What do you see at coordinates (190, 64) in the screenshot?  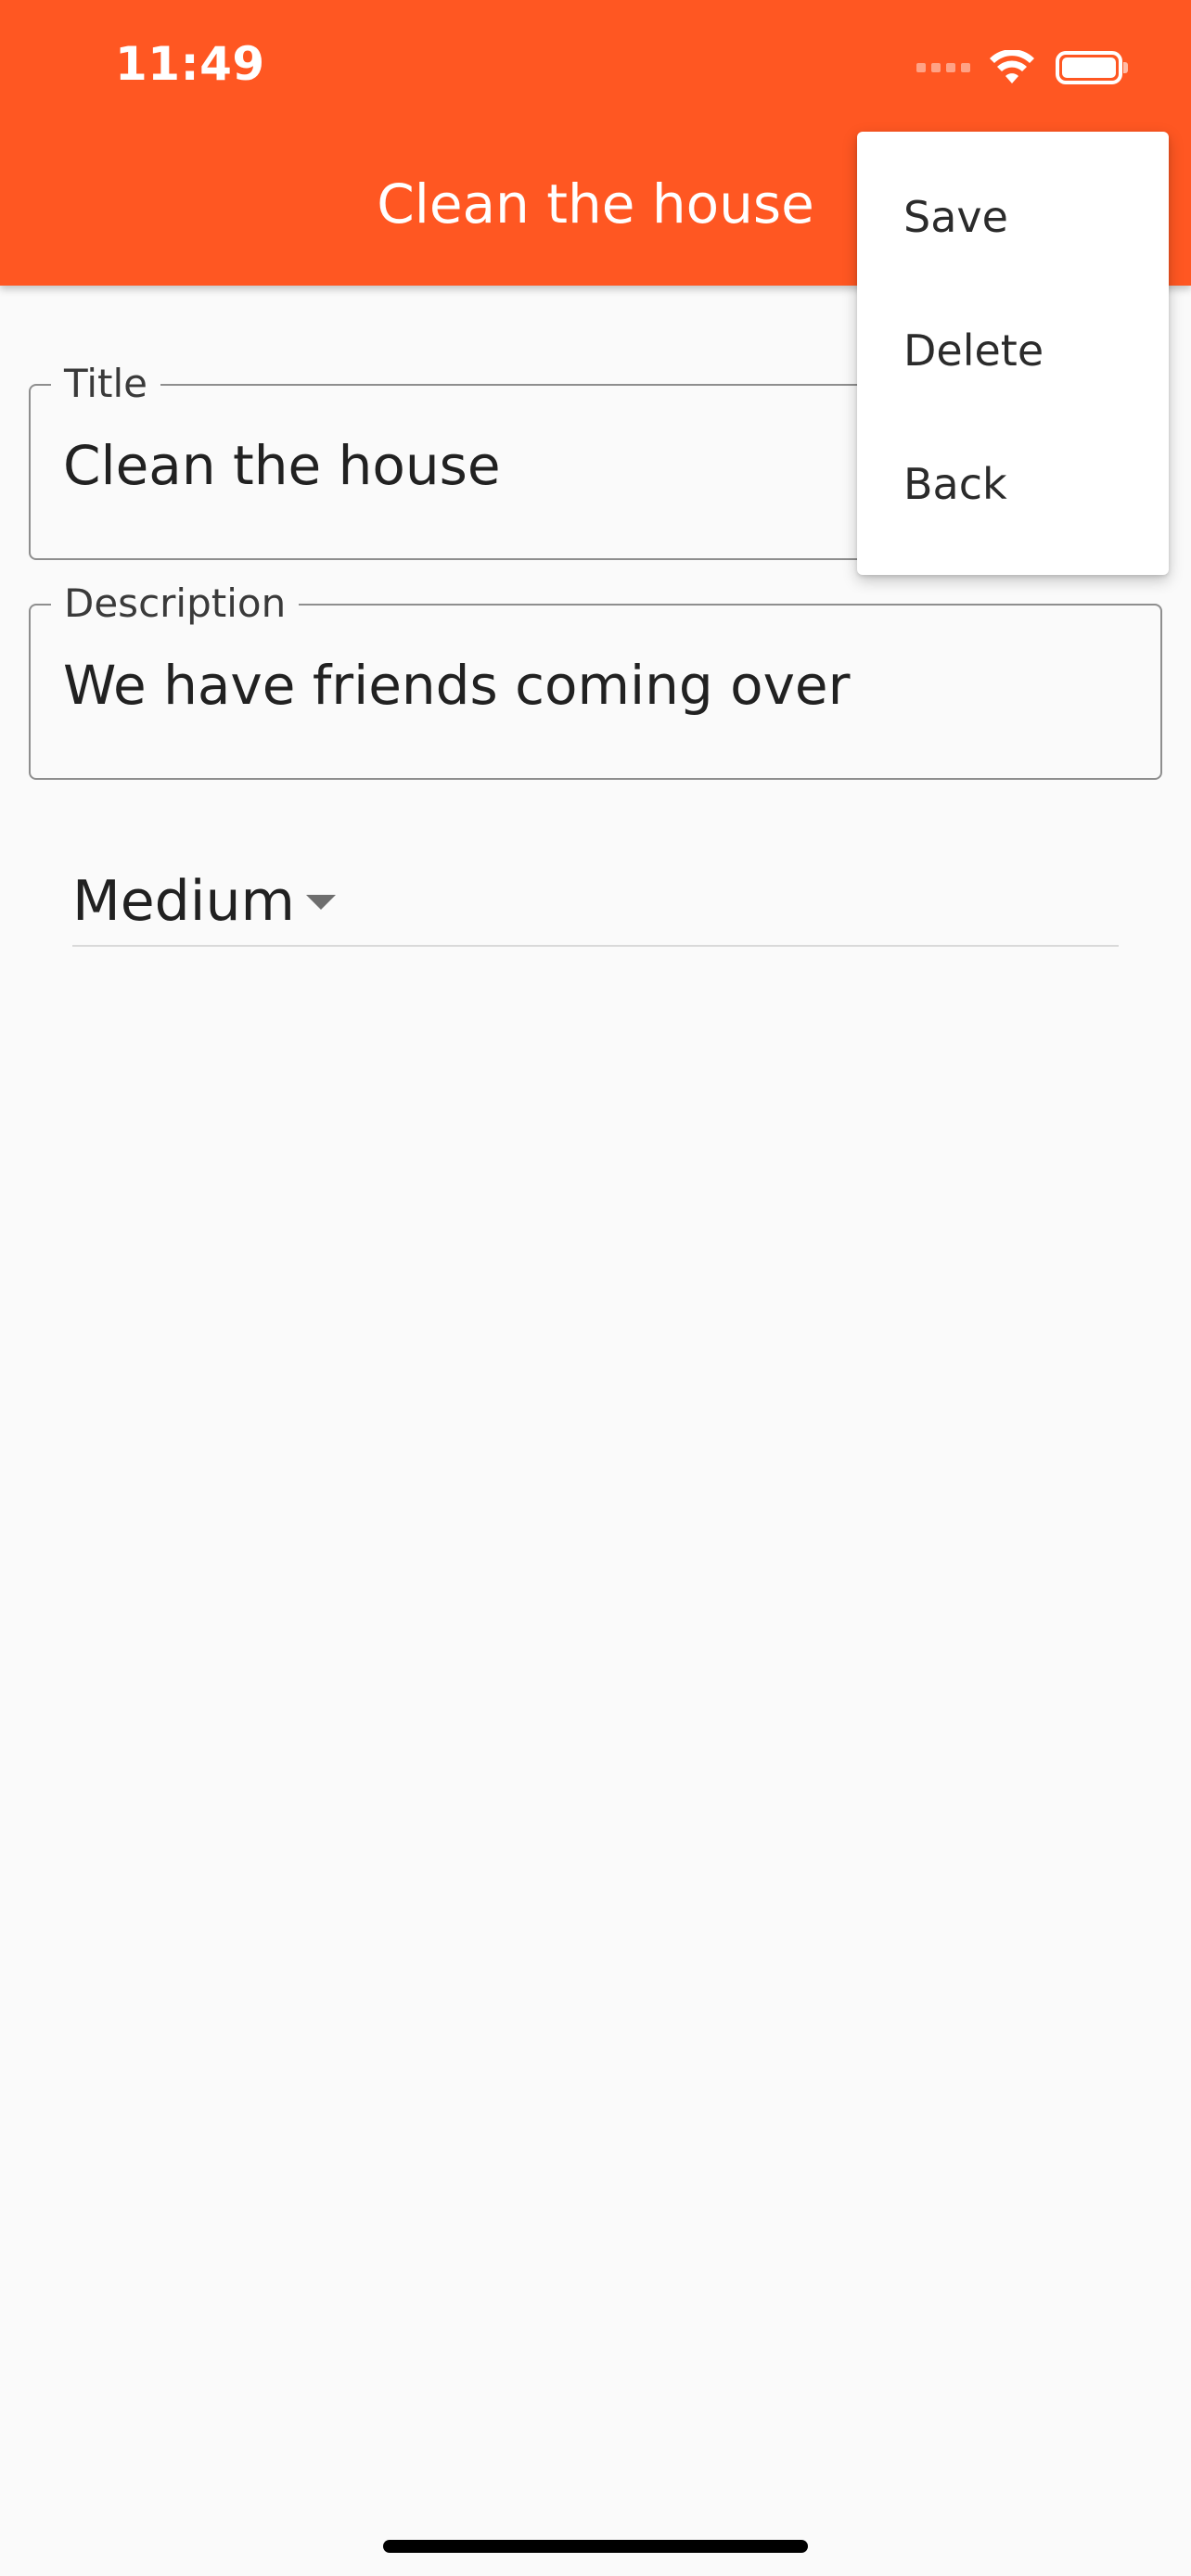 I see `status-time: 11:49` at bounding box center [190, 64].